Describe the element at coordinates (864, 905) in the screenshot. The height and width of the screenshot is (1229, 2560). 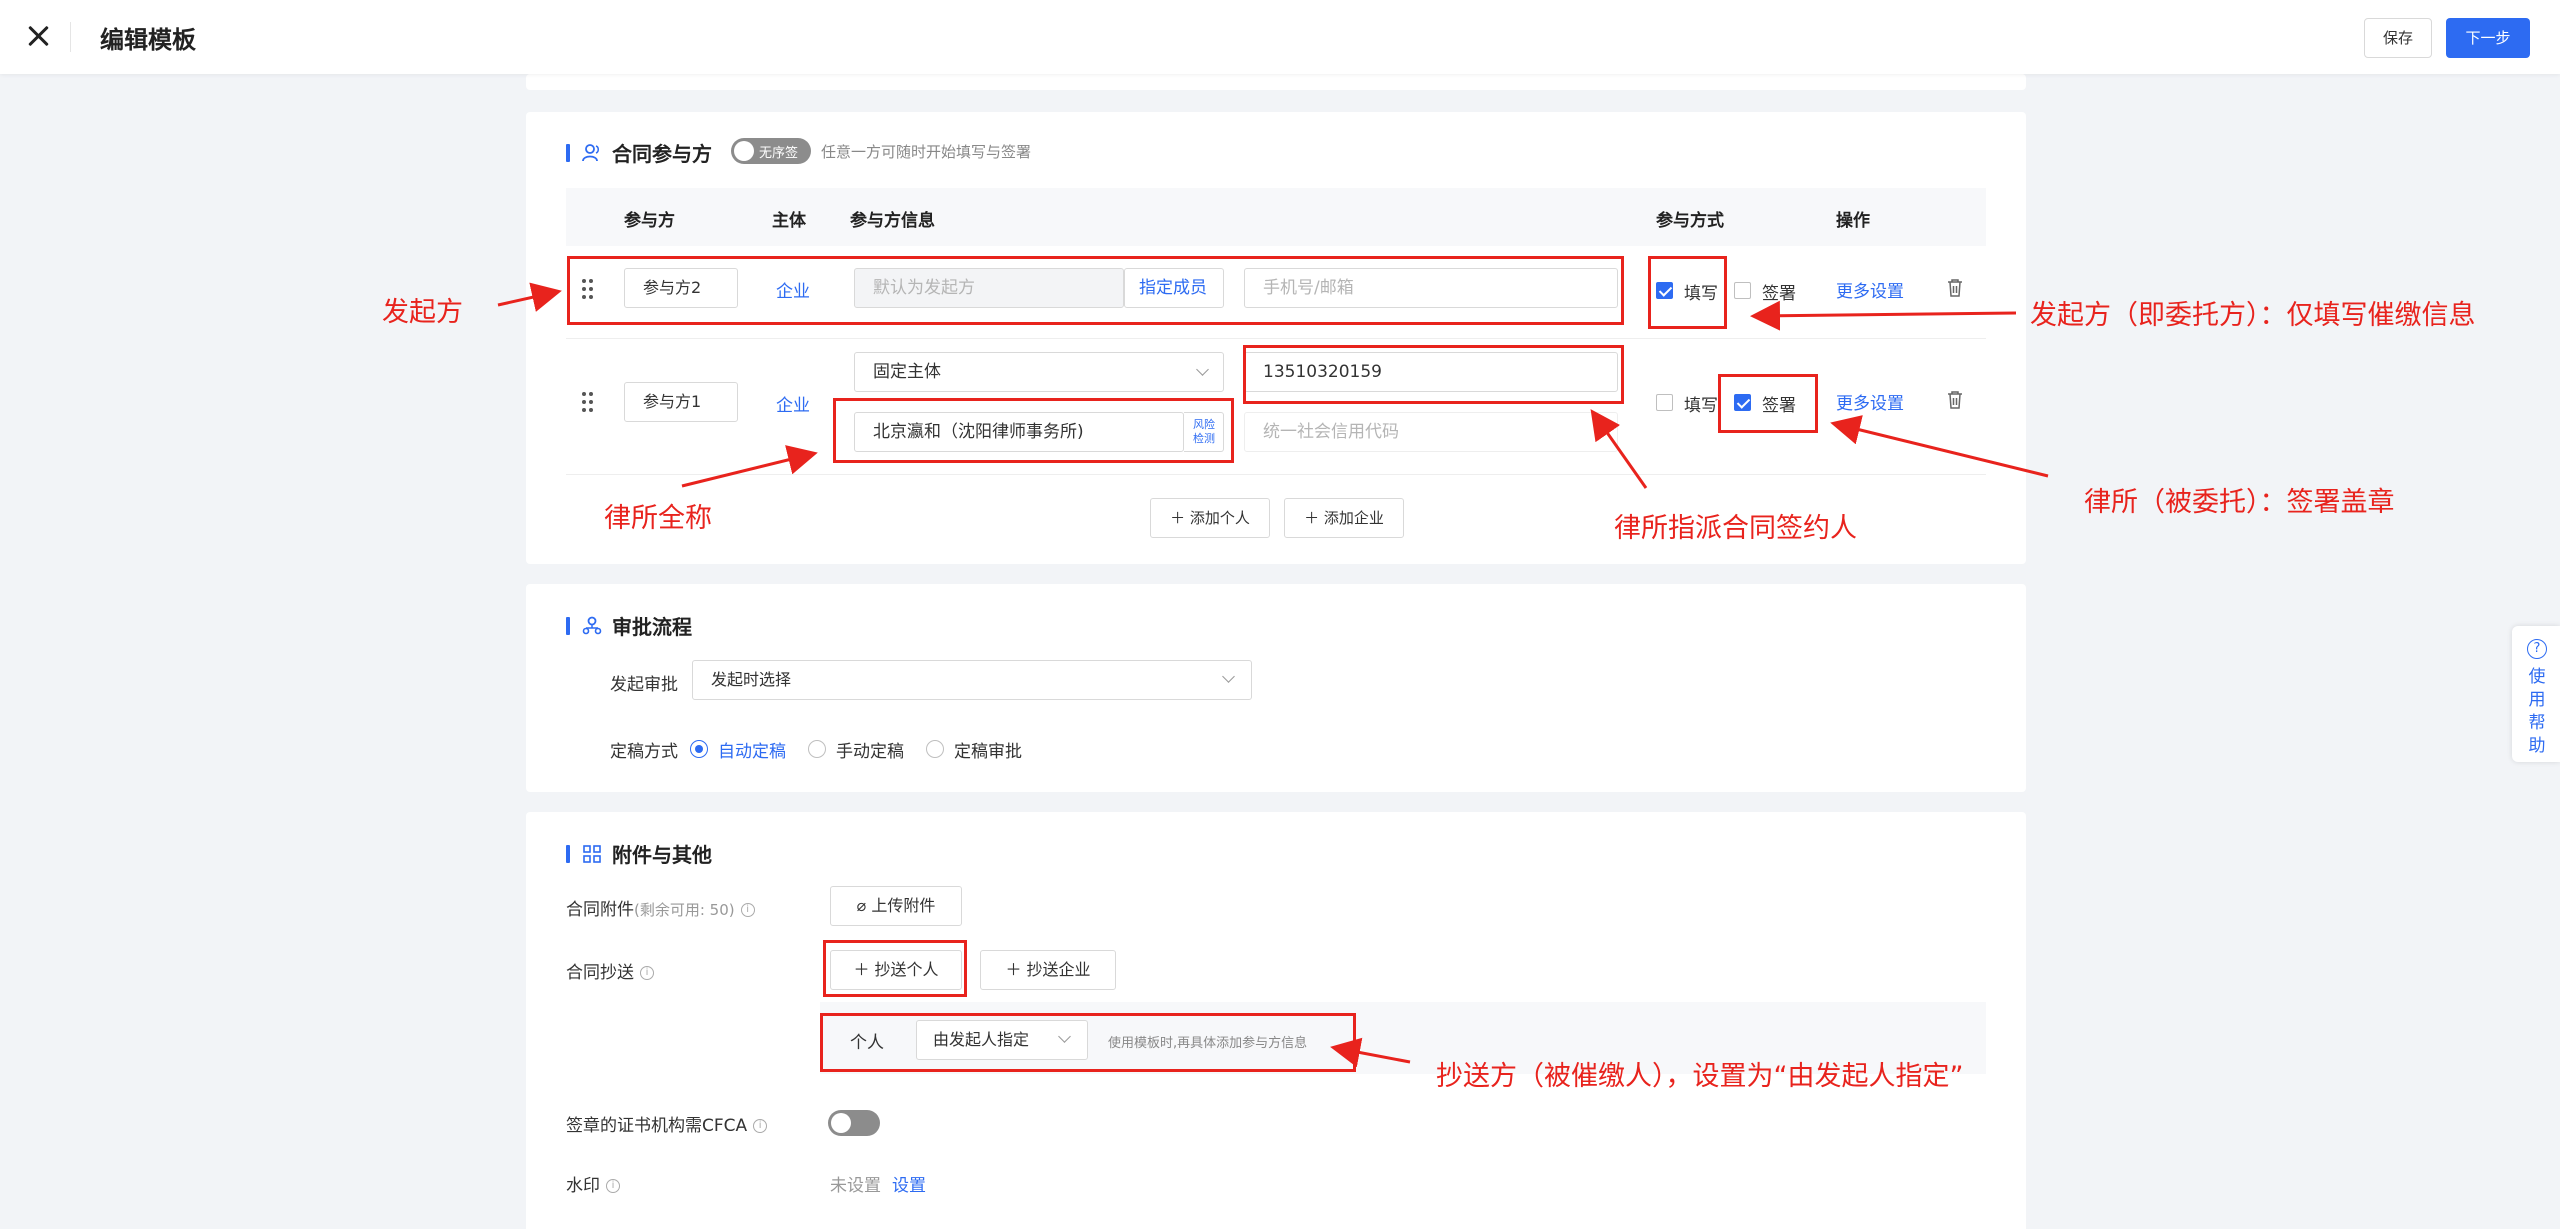
I see `paperclip-icon: ⌀` at that location.